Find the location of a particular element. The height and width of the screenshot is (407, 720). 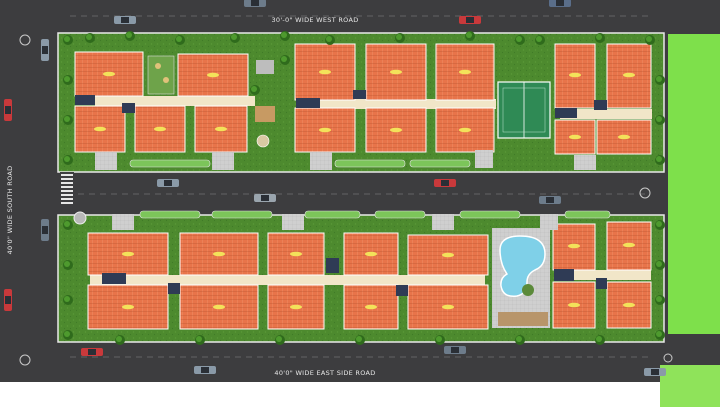

villa-n3 is located at coordinates (221, 129).